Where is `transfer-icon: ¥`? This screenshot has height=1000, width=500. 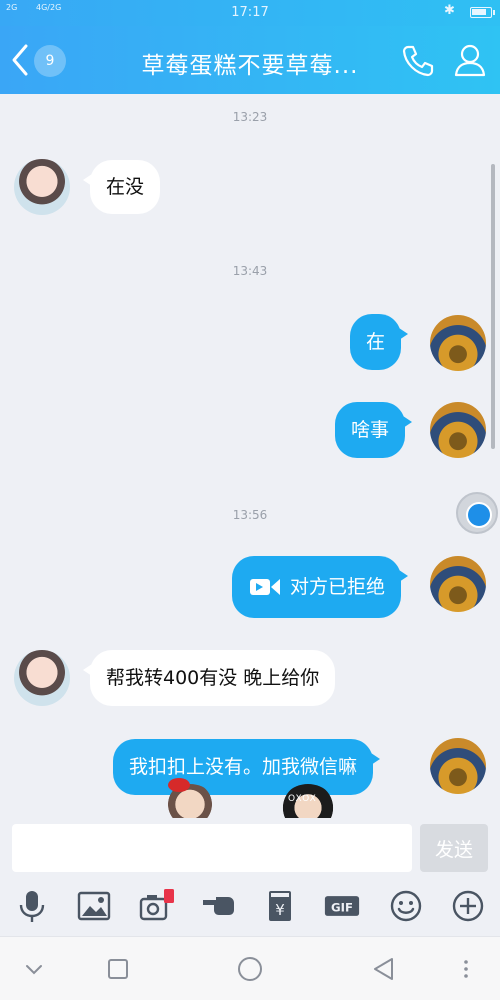 transfer-icon: ¥ is located at coordinates (280, 906).